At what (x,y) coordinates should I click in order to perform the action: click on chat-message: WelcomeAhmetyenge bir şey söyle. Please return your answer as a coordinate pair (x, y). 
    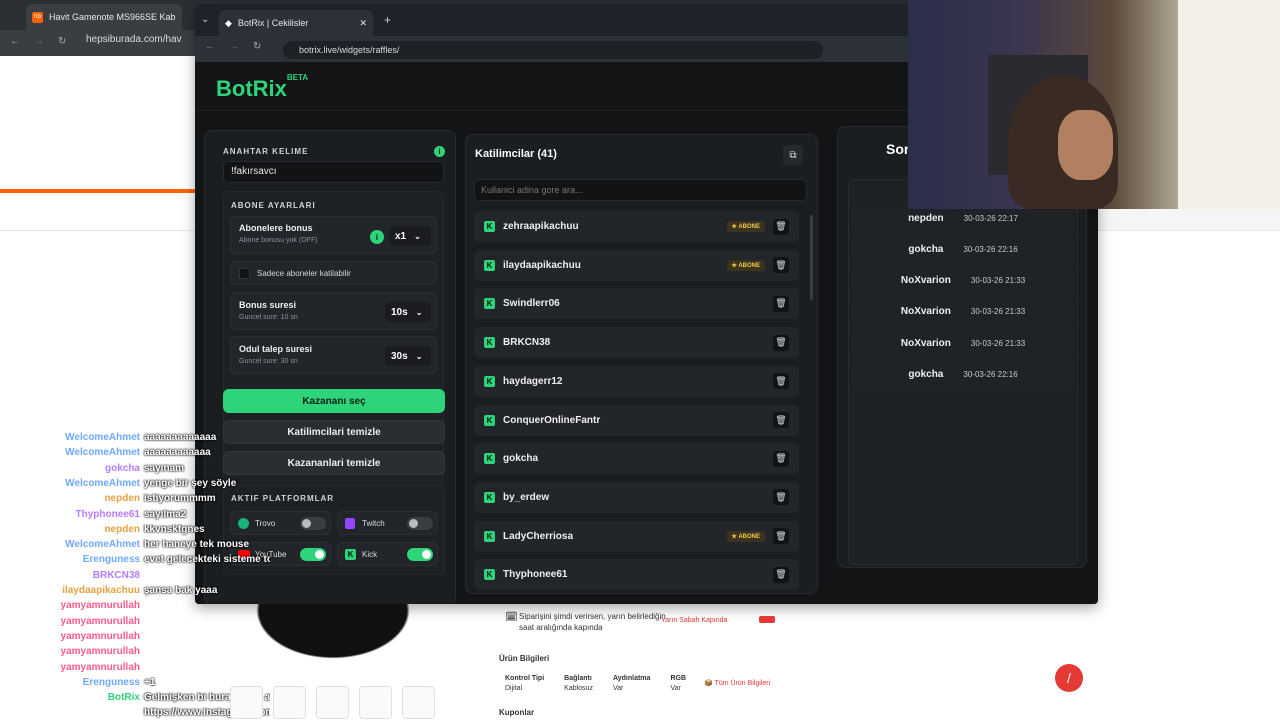
    Looking at the image, I should click on (150, 485).